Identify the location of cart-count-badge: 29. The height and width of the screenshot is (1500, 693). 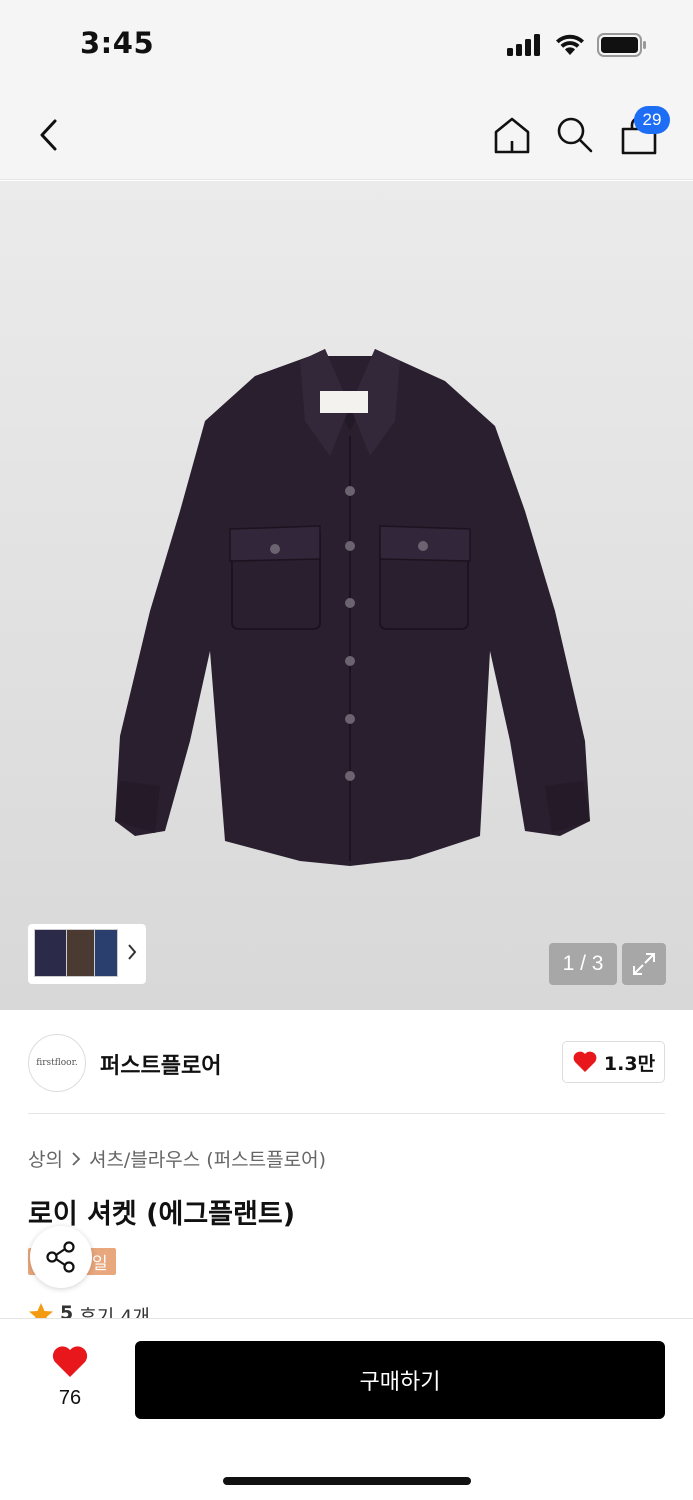
(652, 120).